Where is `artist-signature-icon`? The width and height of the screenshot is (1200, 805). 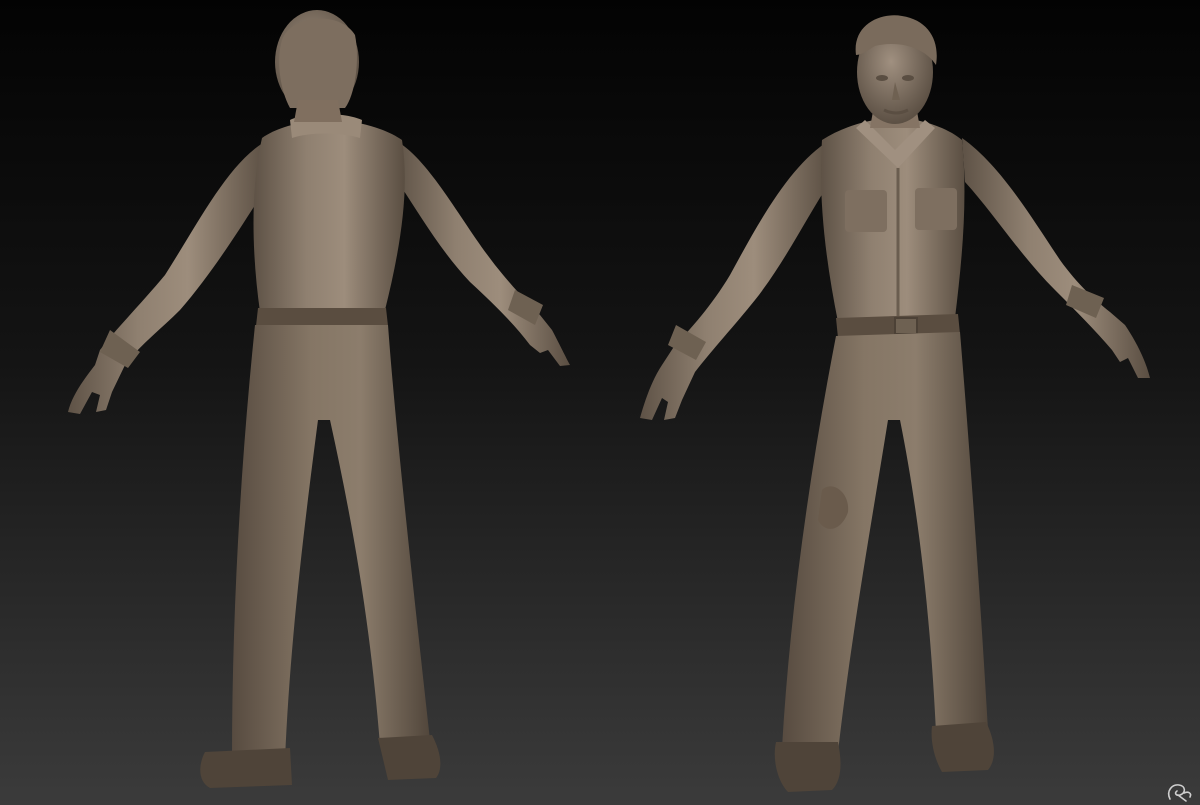
artist-signature-icon is located at coordinates (1179, 793).